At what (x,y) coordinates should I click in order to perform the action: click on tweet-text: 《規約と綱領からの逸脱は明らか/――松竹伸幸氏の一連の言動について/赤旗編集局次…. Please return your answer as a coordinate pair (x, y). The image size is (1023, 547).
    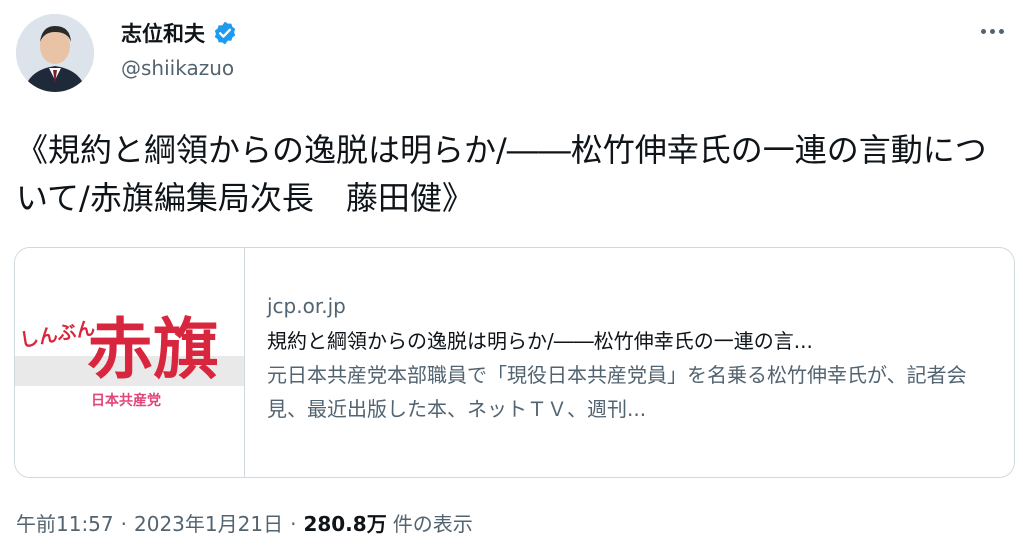
    Looking at the image, I should click on (501, 174).